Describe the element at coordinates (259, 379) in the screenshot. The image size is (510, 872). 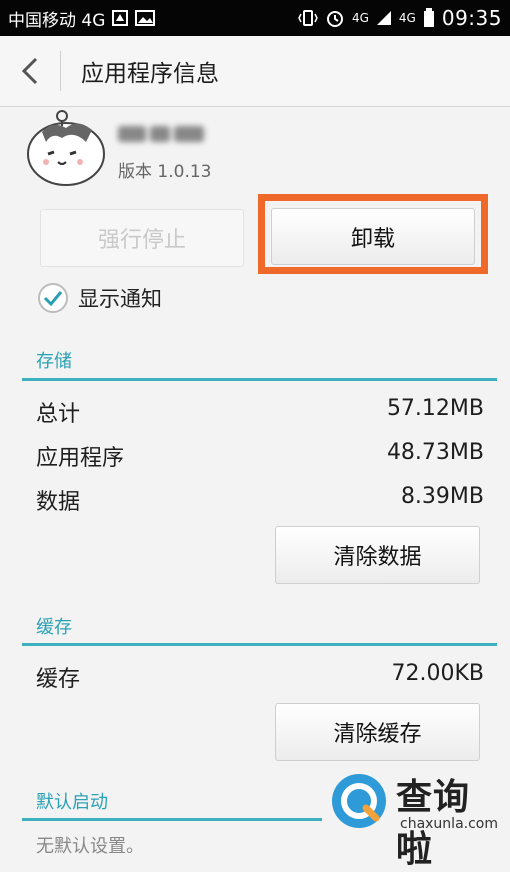
I see `storage-divider` at that location.